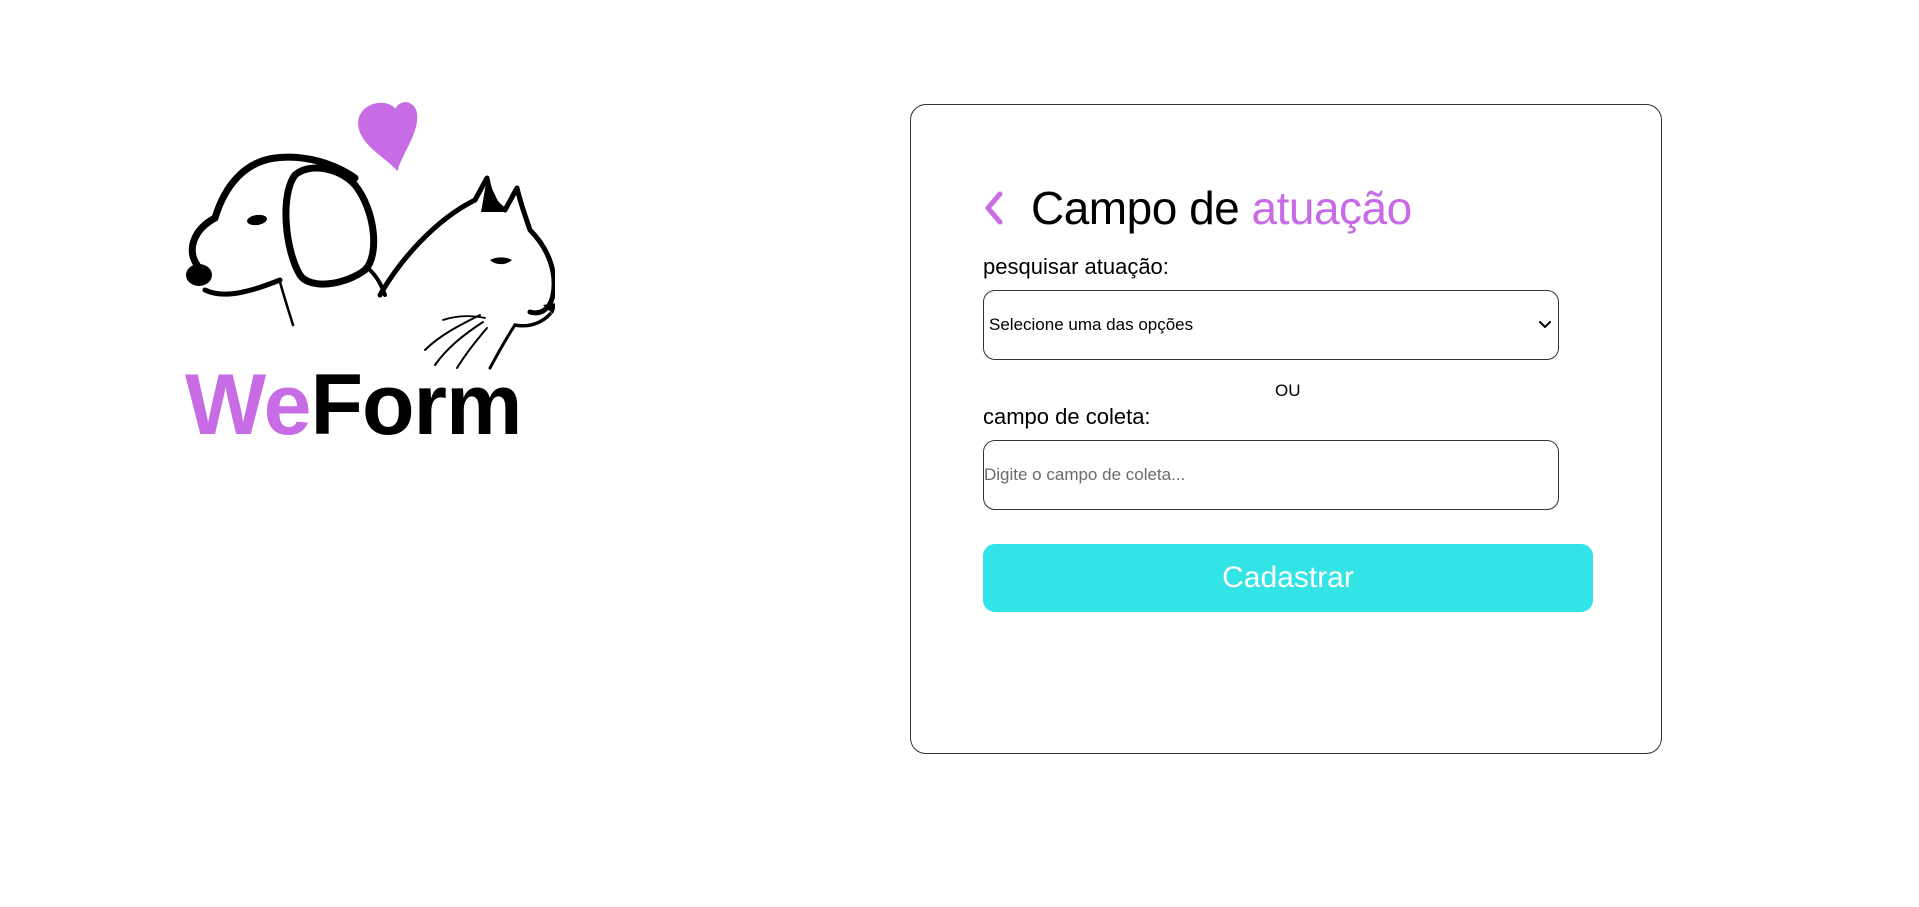 This screenshot has width=1919, height=907. What do you see at coordinates (1288, 390) in the screenshot?
I see `or-separator: OU` at bounding box center [1288, 390].